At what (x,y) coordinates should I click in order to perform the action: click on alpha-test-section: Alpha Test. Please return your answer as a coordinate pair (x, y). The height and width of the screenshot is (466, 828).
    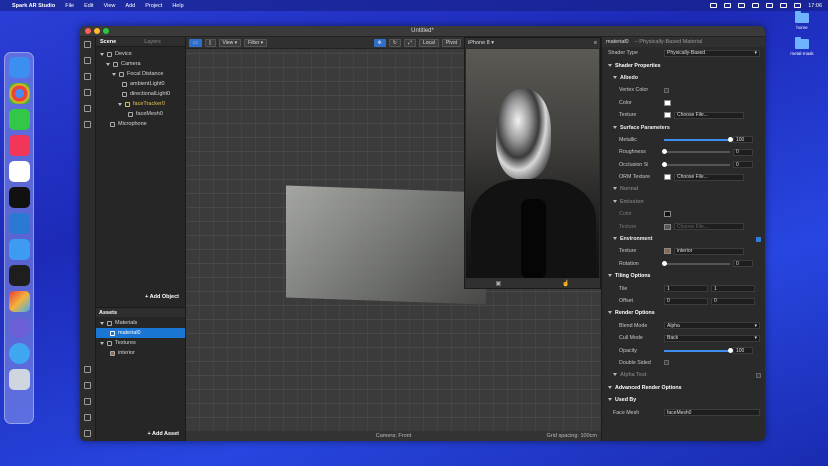
    Looking at the image, I should click on (683, 375).